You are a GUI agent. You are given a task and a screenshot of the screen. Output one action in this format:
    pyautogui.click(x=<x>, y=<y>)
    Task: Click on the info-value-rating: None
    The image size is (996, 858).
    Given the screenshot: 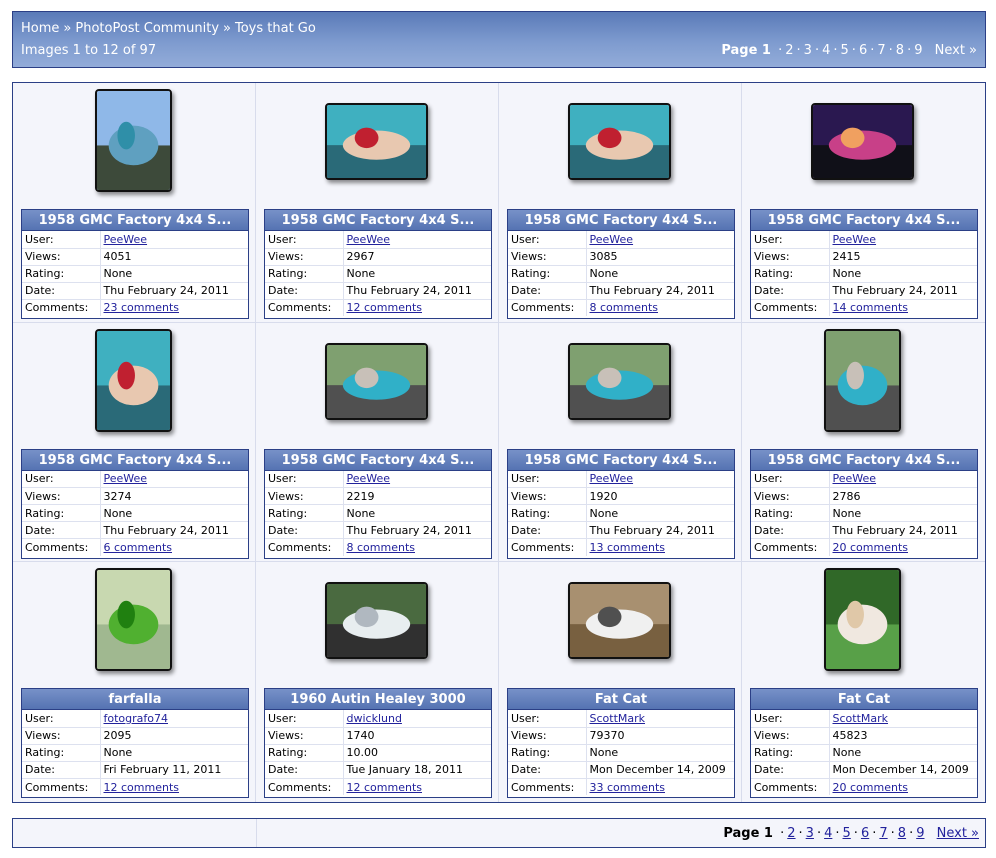 What is the action you would take?
    pyautogui.click(x=118, y=513)
    